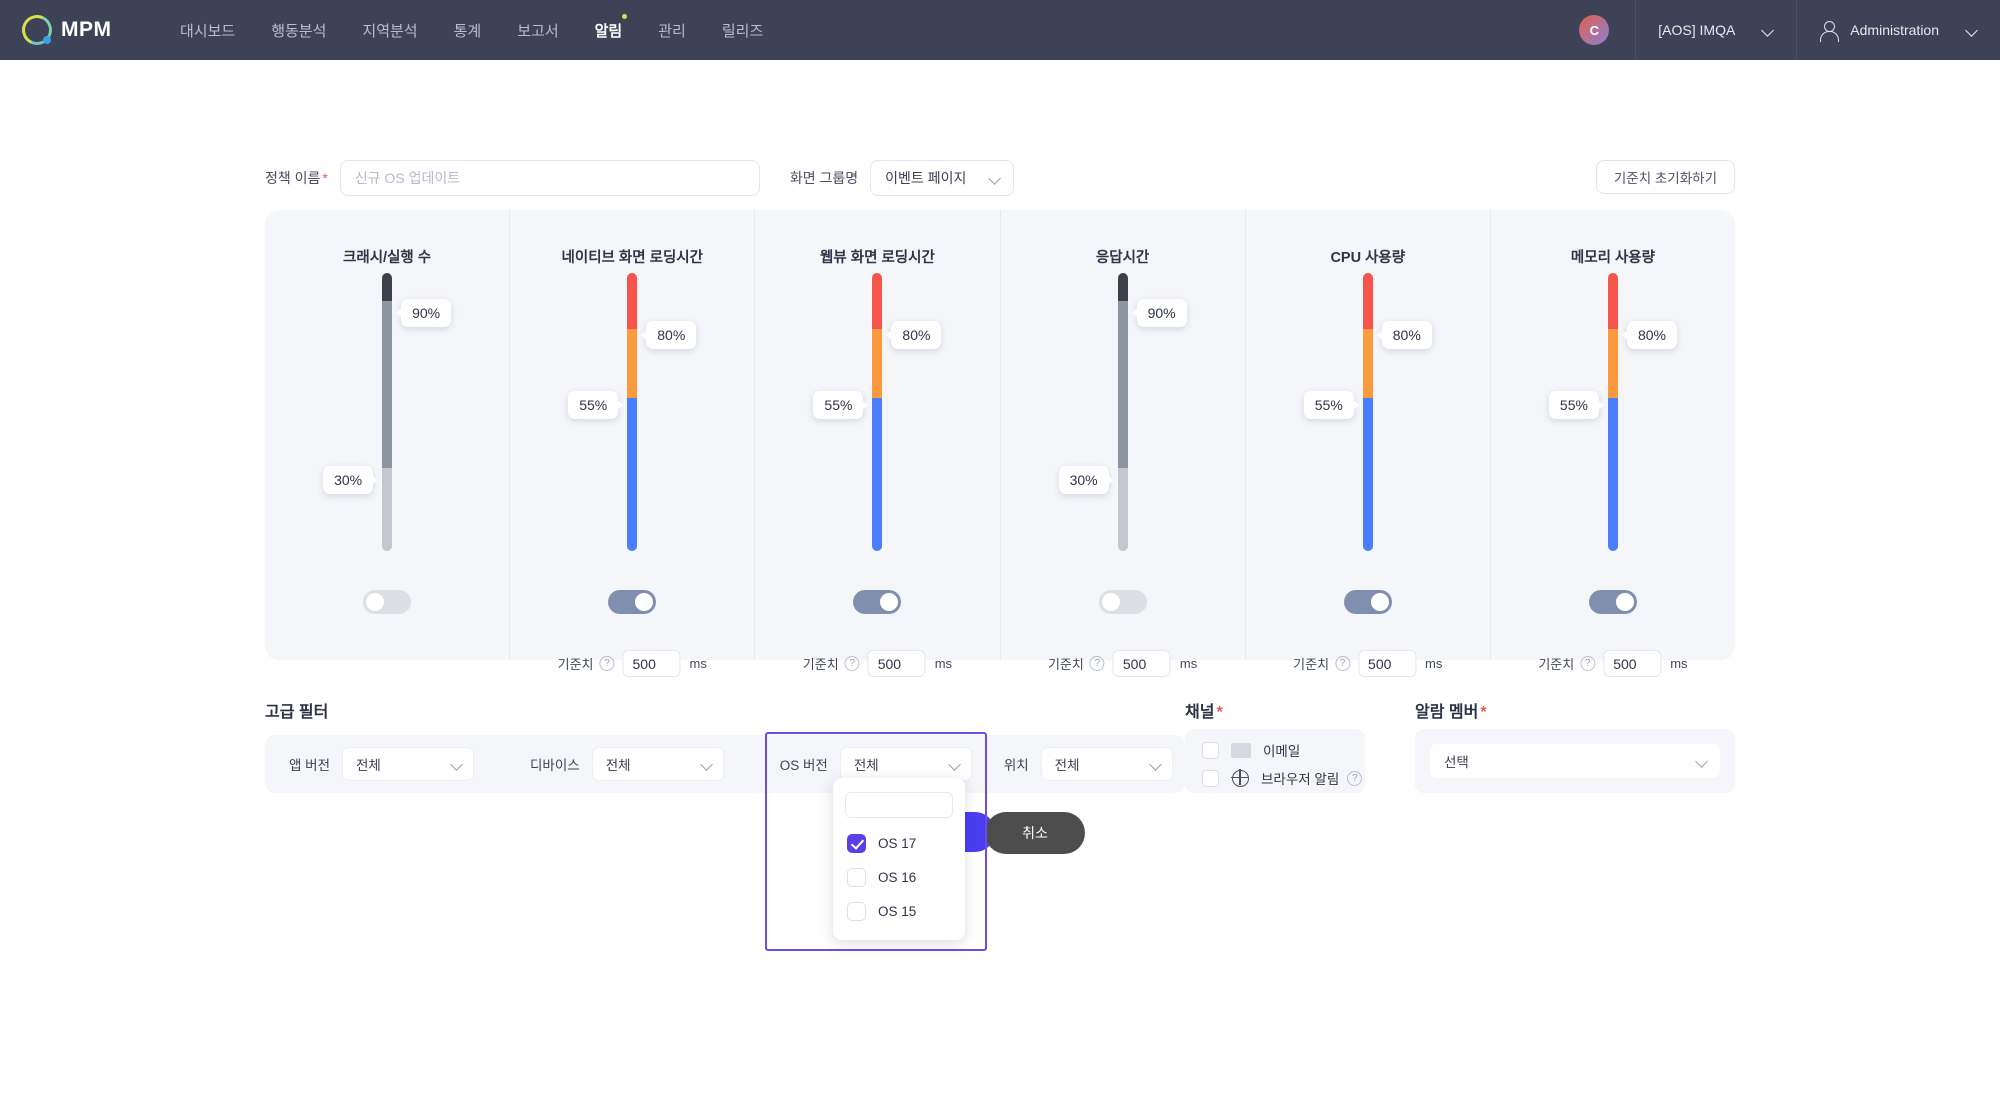 The image size is (2000, 1120). What do you see at coordinates (672, 30) in the screenshot?
I see `nav-item-management: 관리` at bounding box center [672, 30].